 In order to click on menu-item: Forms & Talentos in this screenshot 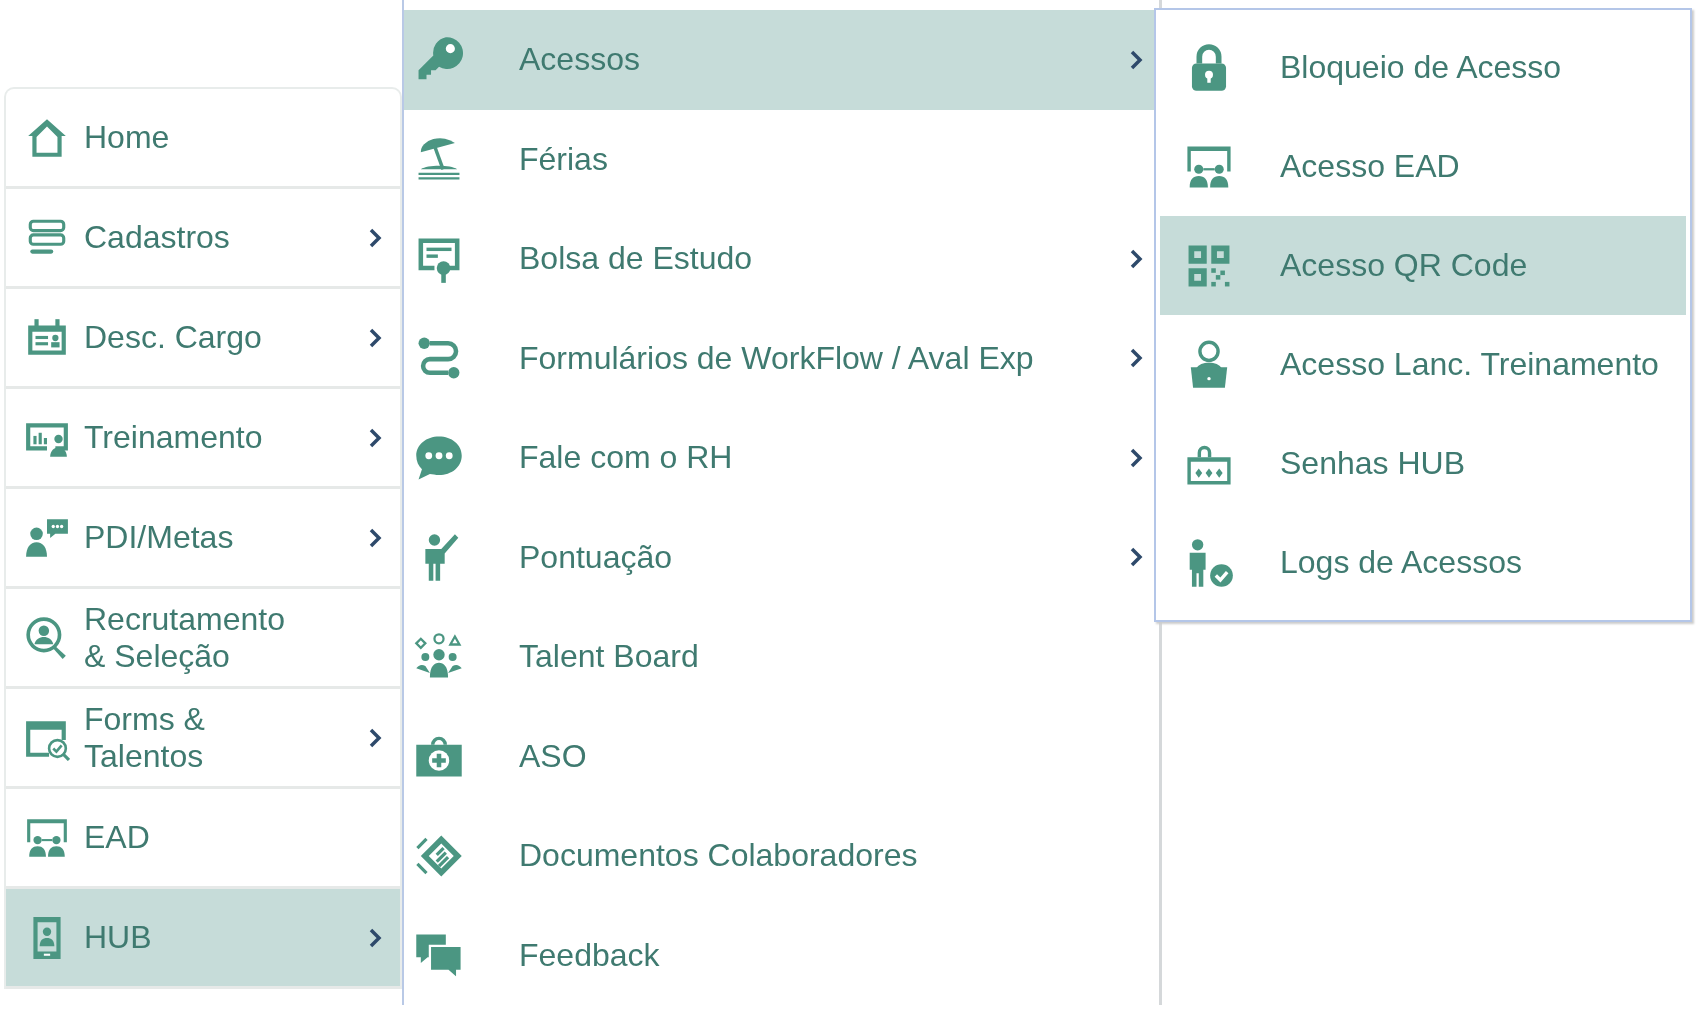, I will do `click(203, 739)`.